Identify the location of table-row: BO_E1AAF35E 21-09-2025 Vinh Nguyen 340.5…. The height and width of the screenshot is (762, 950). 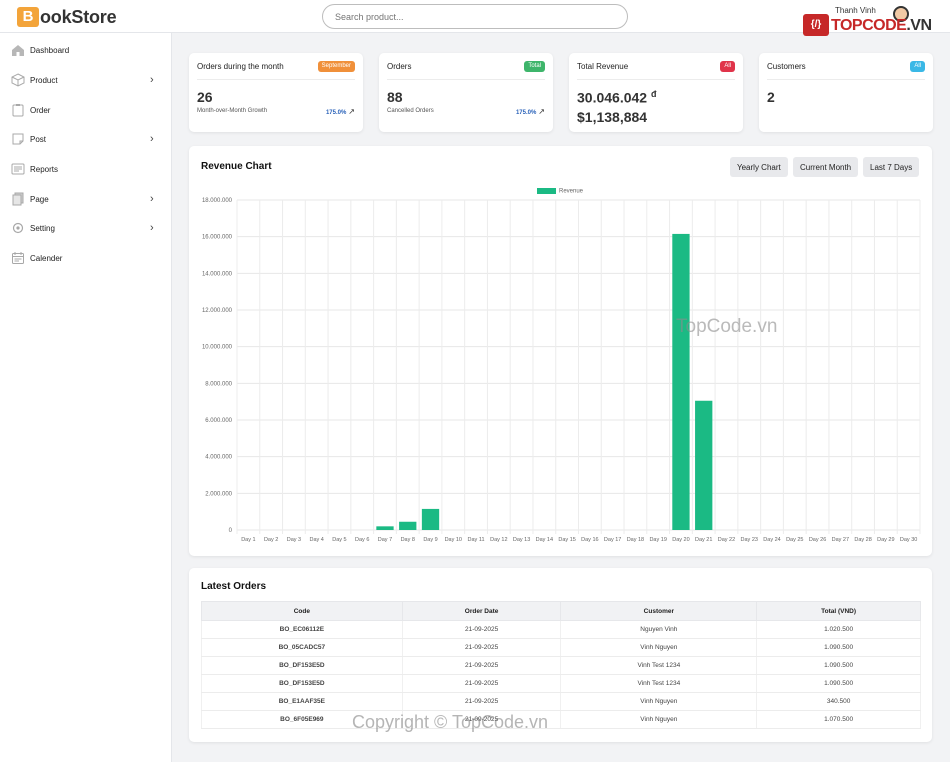
(561, 701).